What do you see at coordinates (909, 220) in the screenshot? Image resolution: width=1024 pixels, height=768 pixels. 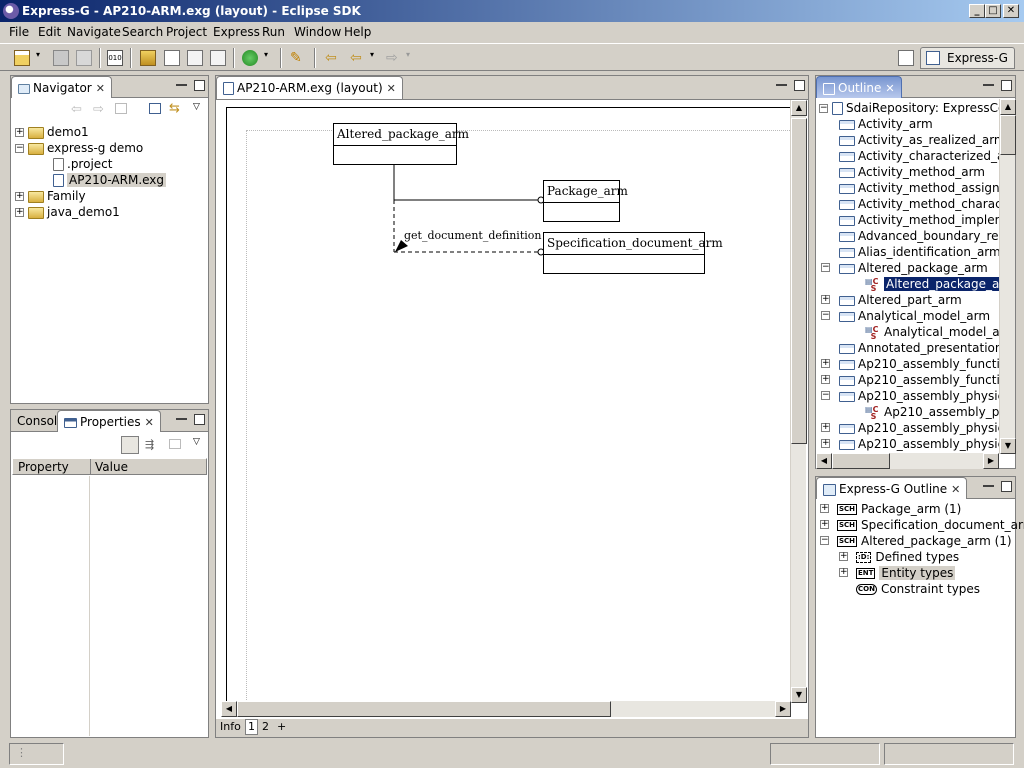 I see `outline-entity-item: Activity_method_impleme` at bounding box center [909, 220].